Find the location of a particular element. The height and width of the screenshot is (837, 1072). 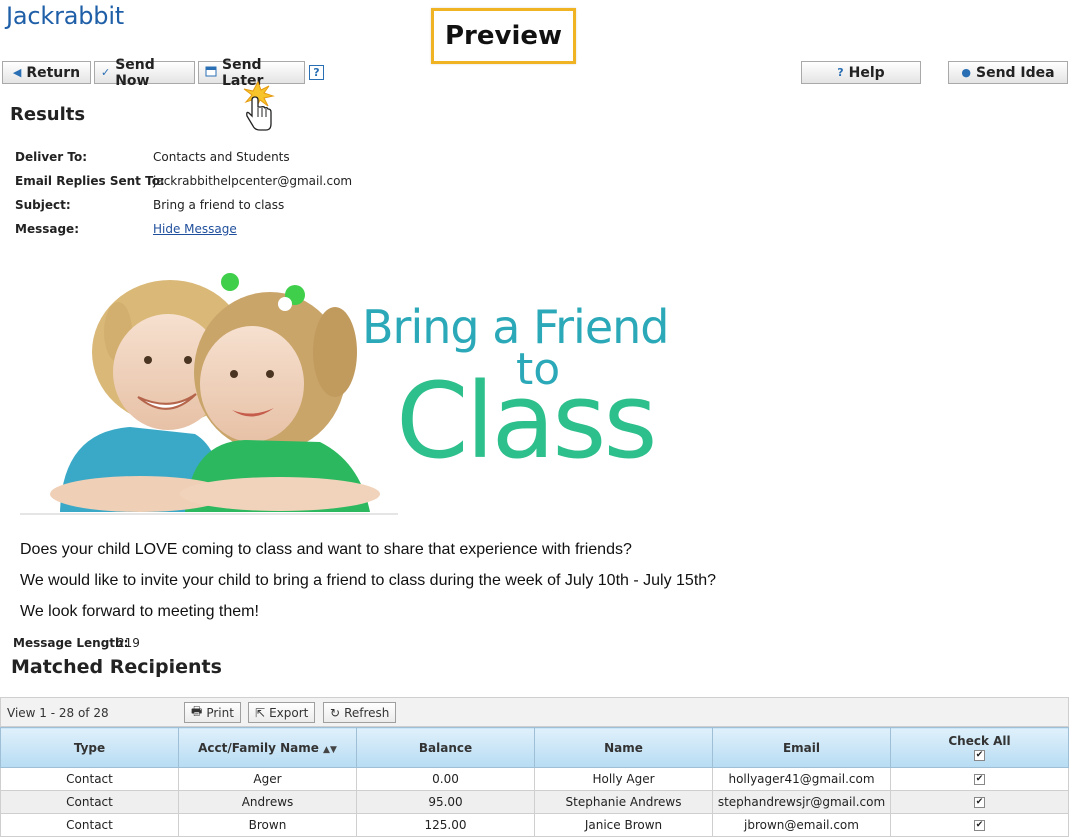

row-family: Andrews is located at coordinates (267, 802).